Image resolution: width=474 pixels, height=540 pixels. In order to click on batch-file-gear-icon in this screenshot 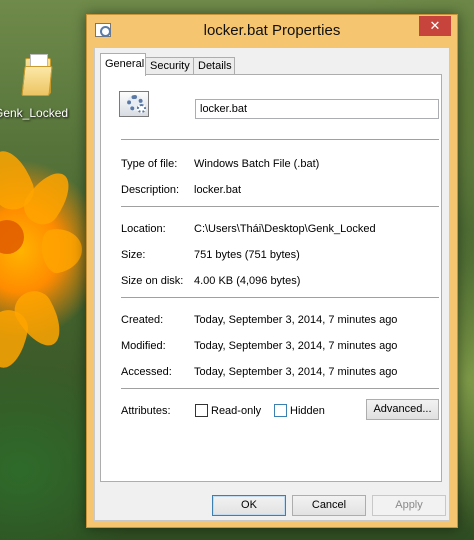, I will do `click(134, 104)`.